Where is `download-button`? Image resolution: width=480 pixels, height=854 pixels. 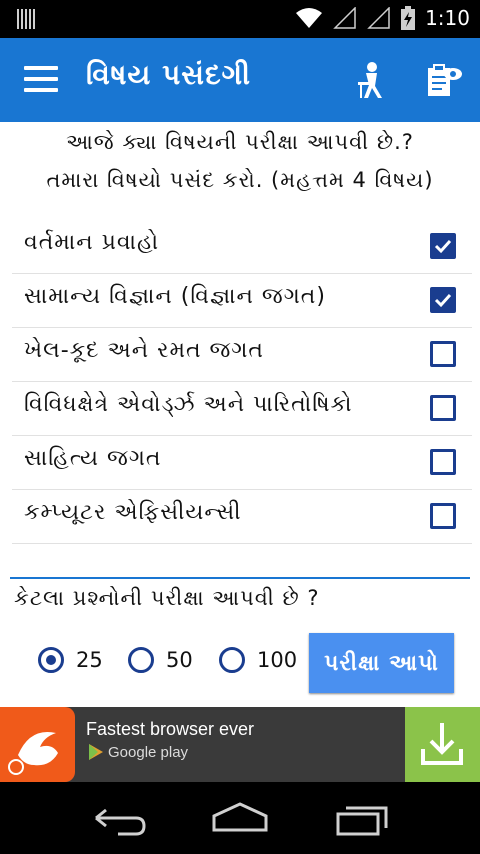 download-button is located at coordinates (442, 744).